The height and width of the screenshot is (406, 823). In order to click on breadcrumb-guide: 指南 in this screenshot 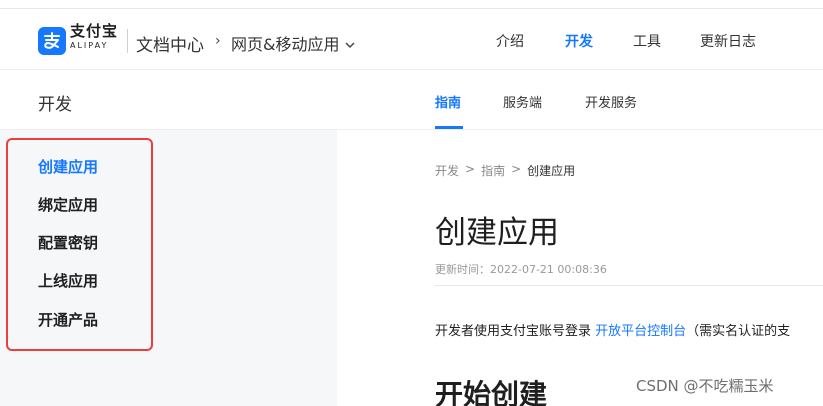, I will do `click(493, 170)`.